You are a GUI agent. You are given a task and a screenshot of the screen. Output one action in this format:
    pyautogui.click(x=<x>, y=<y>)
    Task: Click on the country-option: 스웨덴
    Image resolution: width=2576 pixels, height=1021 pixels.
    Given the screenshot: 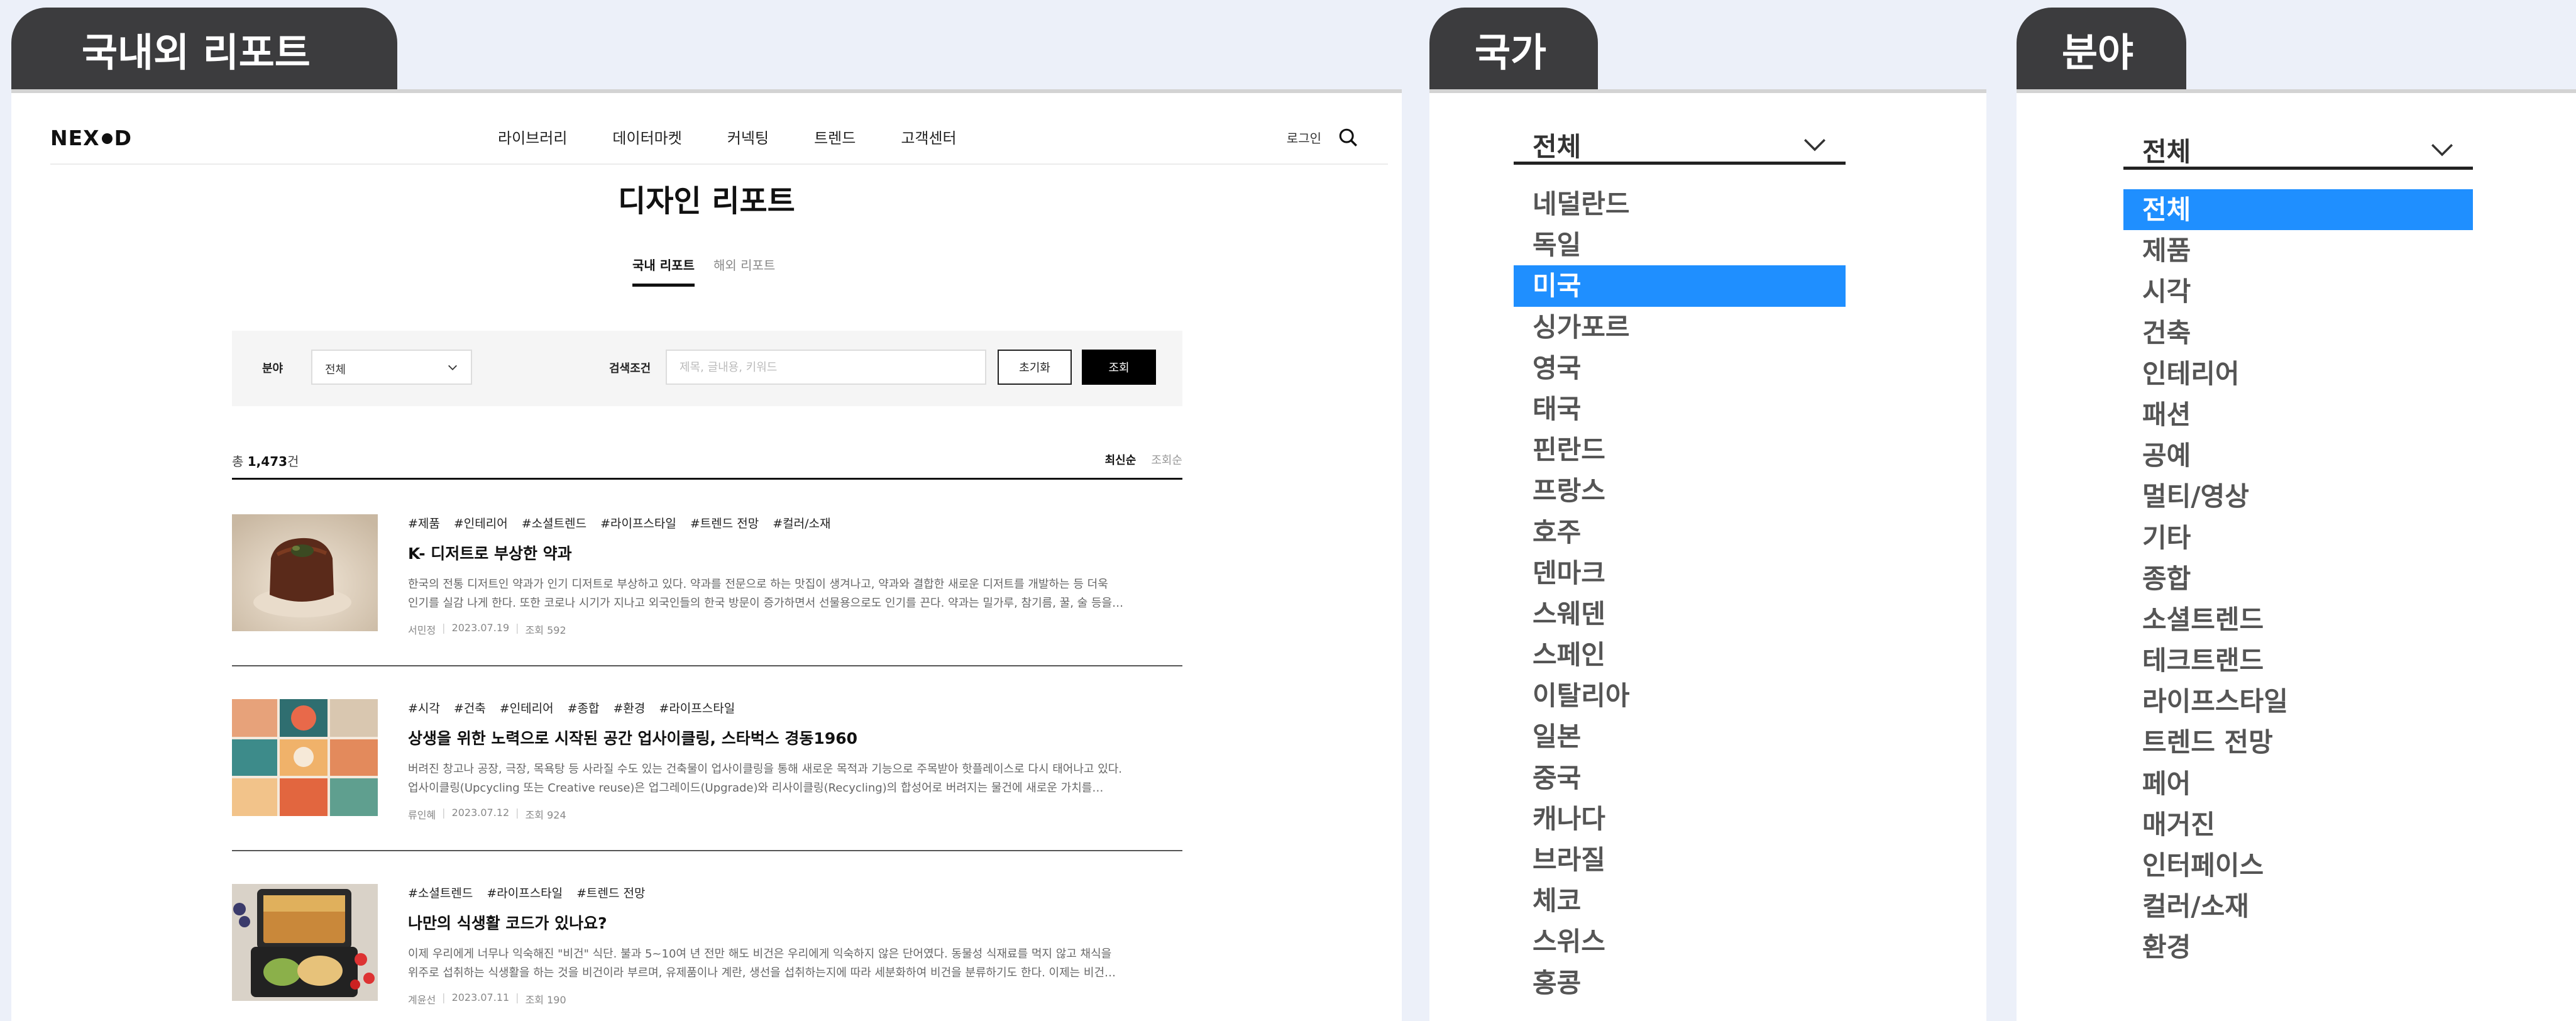 What is the action you would take?
    pyautogui.click(x=1680, y=613)
    